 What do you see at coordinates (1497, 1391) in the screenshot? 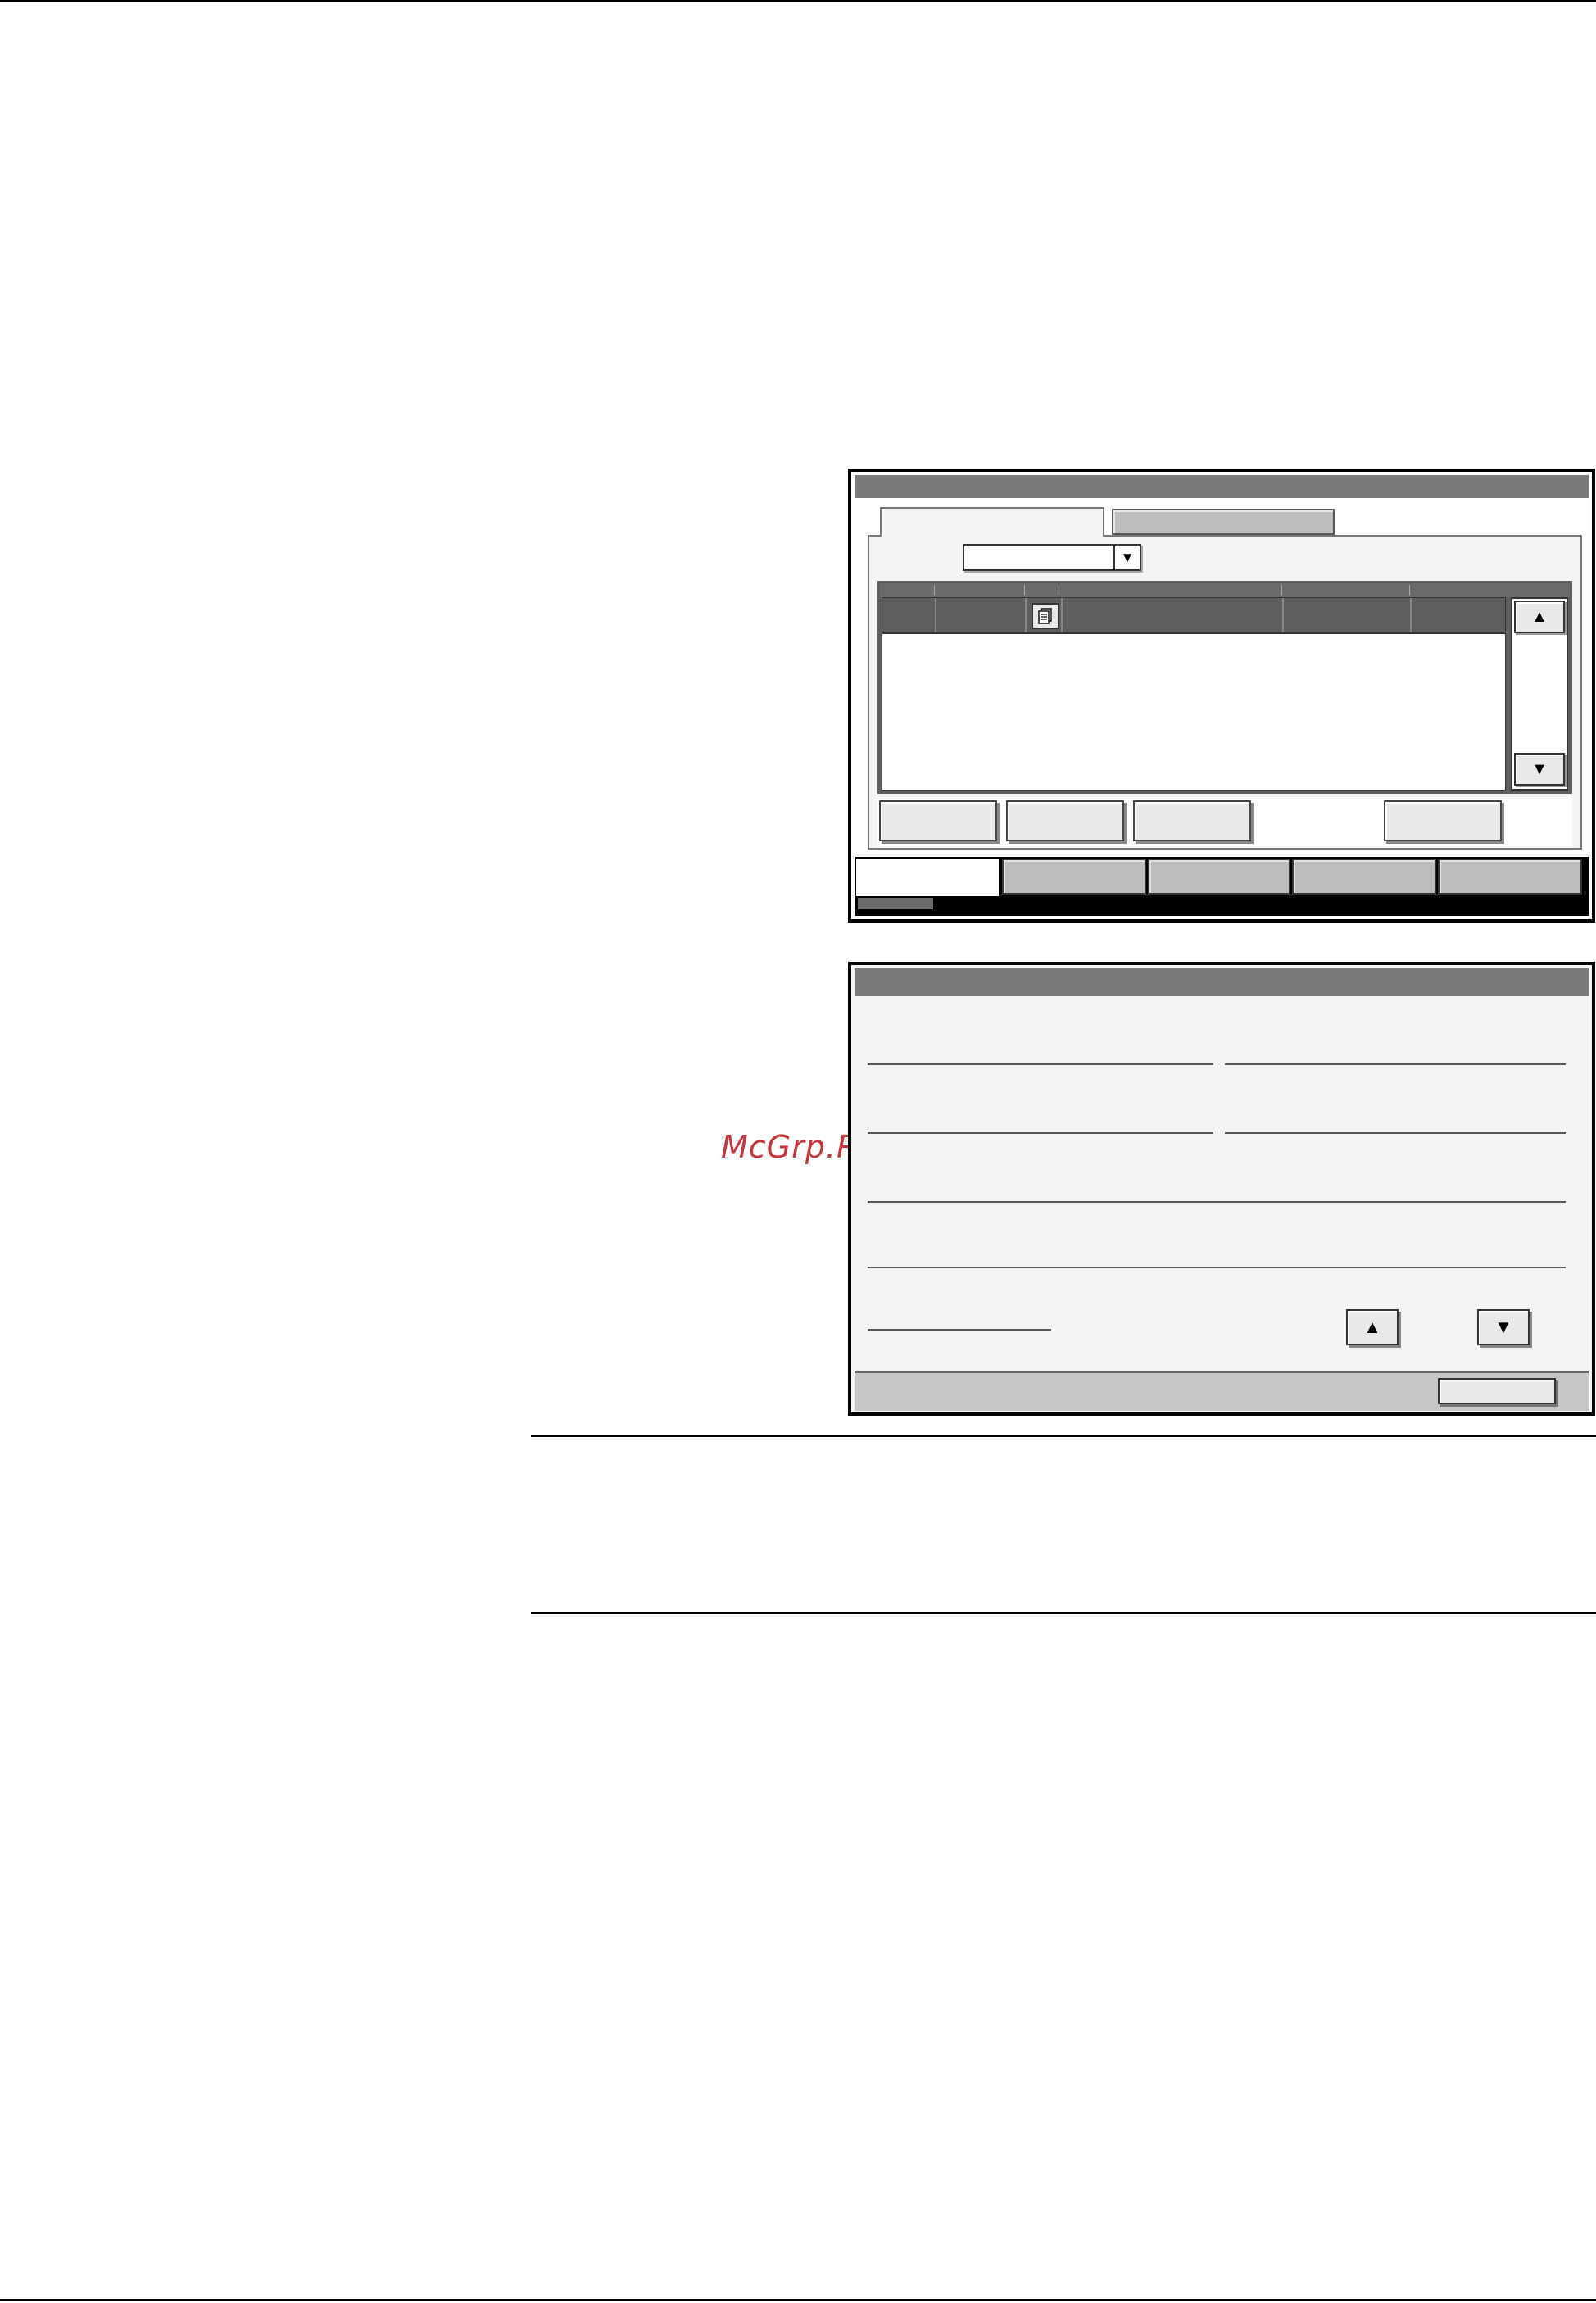
I see `close-button` at bounding box center [1497, 1391].